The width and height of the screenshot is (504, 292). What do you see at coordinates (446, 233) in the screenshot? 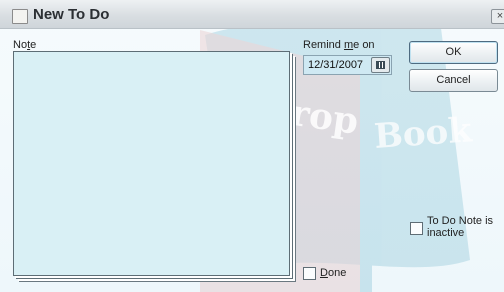
I see `inactive-label-line2: inactive` at bounding box center [446, 233].